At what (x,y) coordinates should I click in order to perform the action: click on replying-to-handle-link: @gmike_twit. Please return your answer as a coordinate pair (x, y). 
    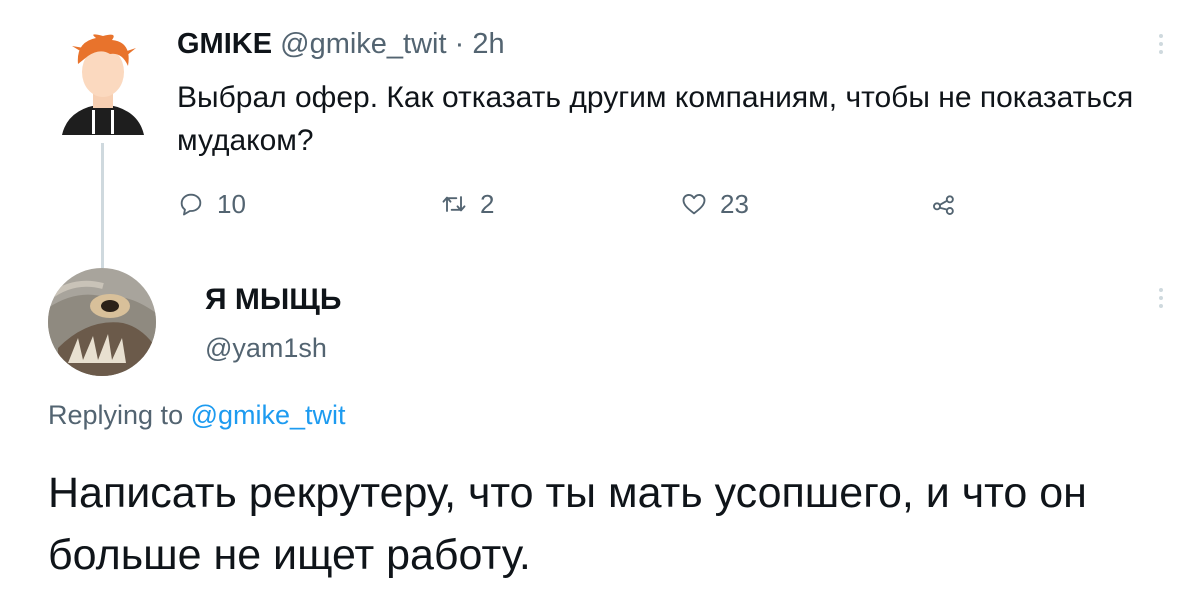
    Looking at the image, I should click on (268, 415).